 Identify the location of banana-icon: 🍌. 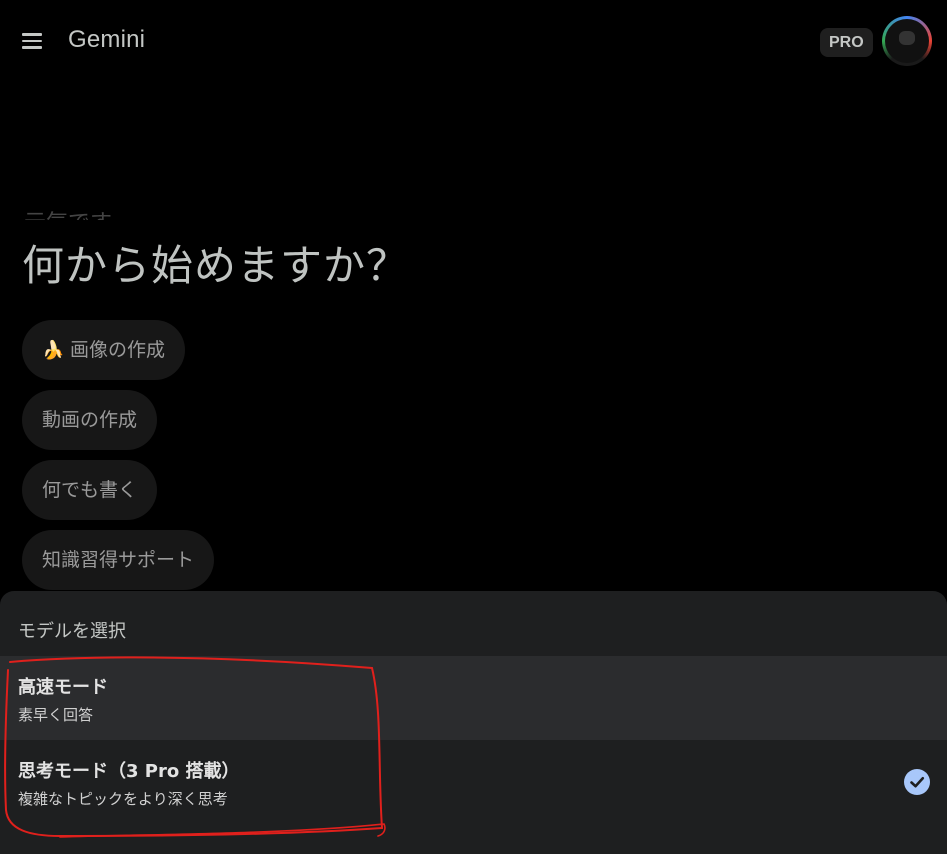
(53, 350).